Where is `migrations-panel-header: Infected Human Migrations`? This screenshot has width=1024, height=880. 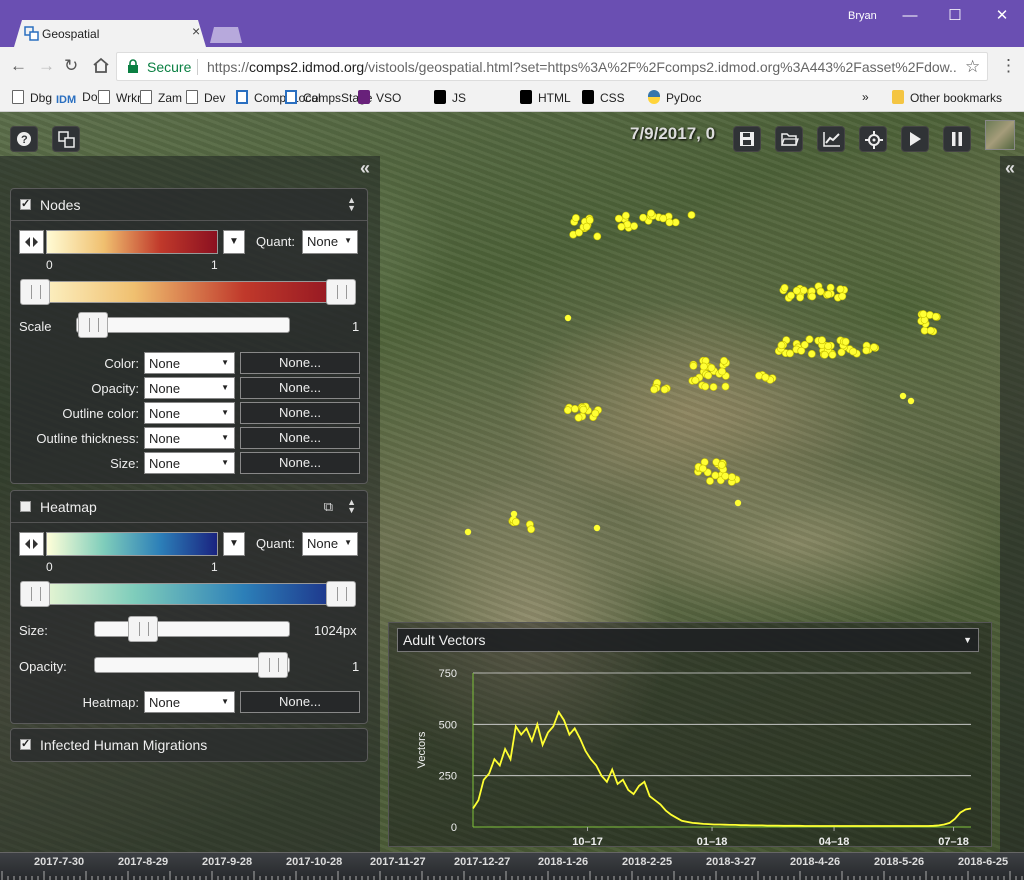 migrations-panel-header: Infected Human Migrations is located at coordinates (189, 745).